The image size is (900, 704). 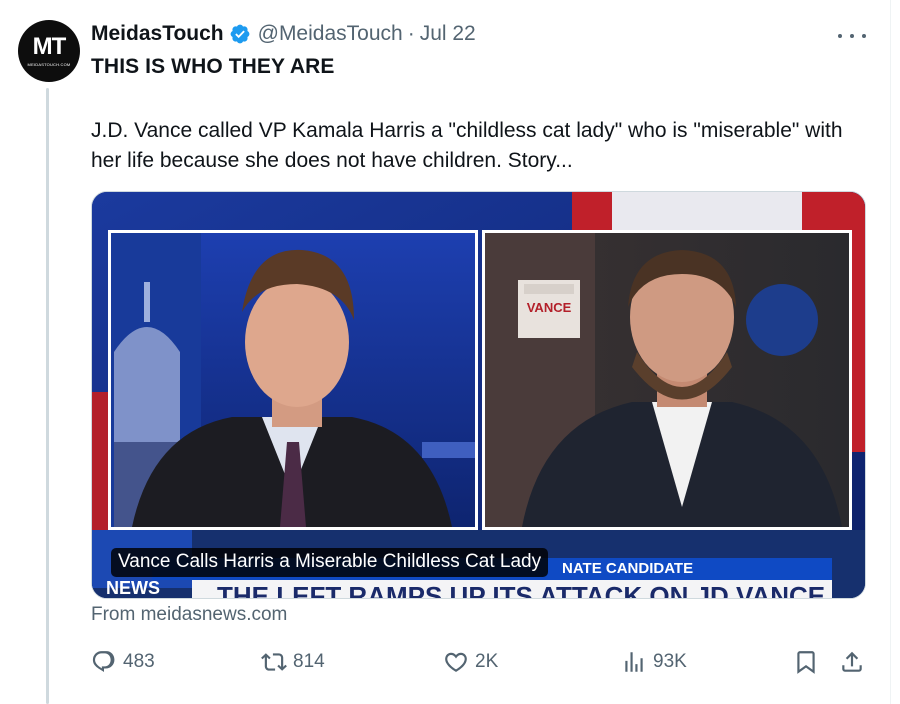 What do you see at coordinates (806, 662) in the screenshot?
I see `bookmark-icon` at bounding box center [806, 662].